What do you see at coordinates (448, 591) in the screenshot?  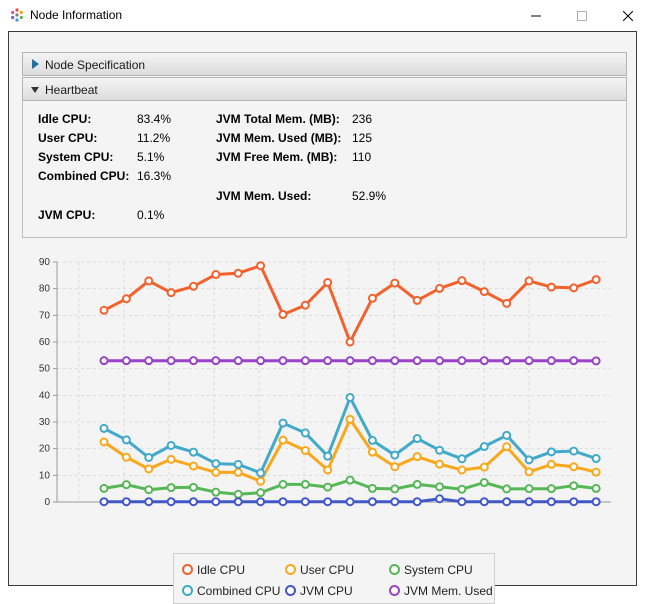 I see `legend-label: JVM Mem. Used` at bounding box center [448, 591].